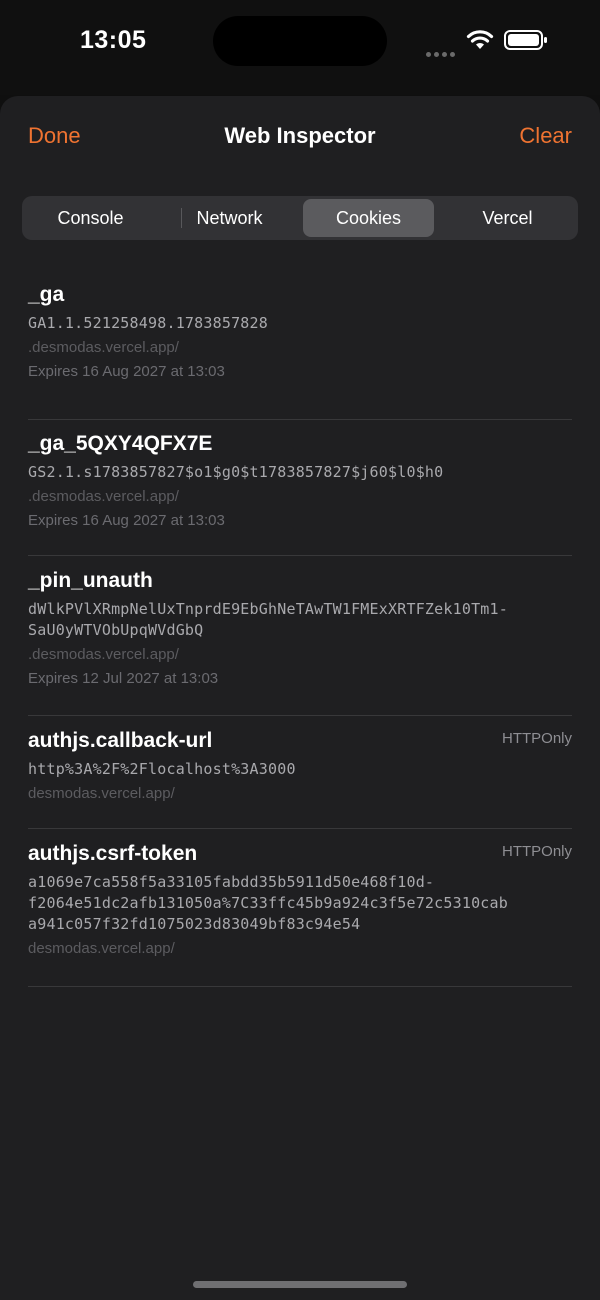 The image size is (600, 1300). Describe the element at coordinates (300, 41) in the screenshot. I see `dynamic-island` at that location.